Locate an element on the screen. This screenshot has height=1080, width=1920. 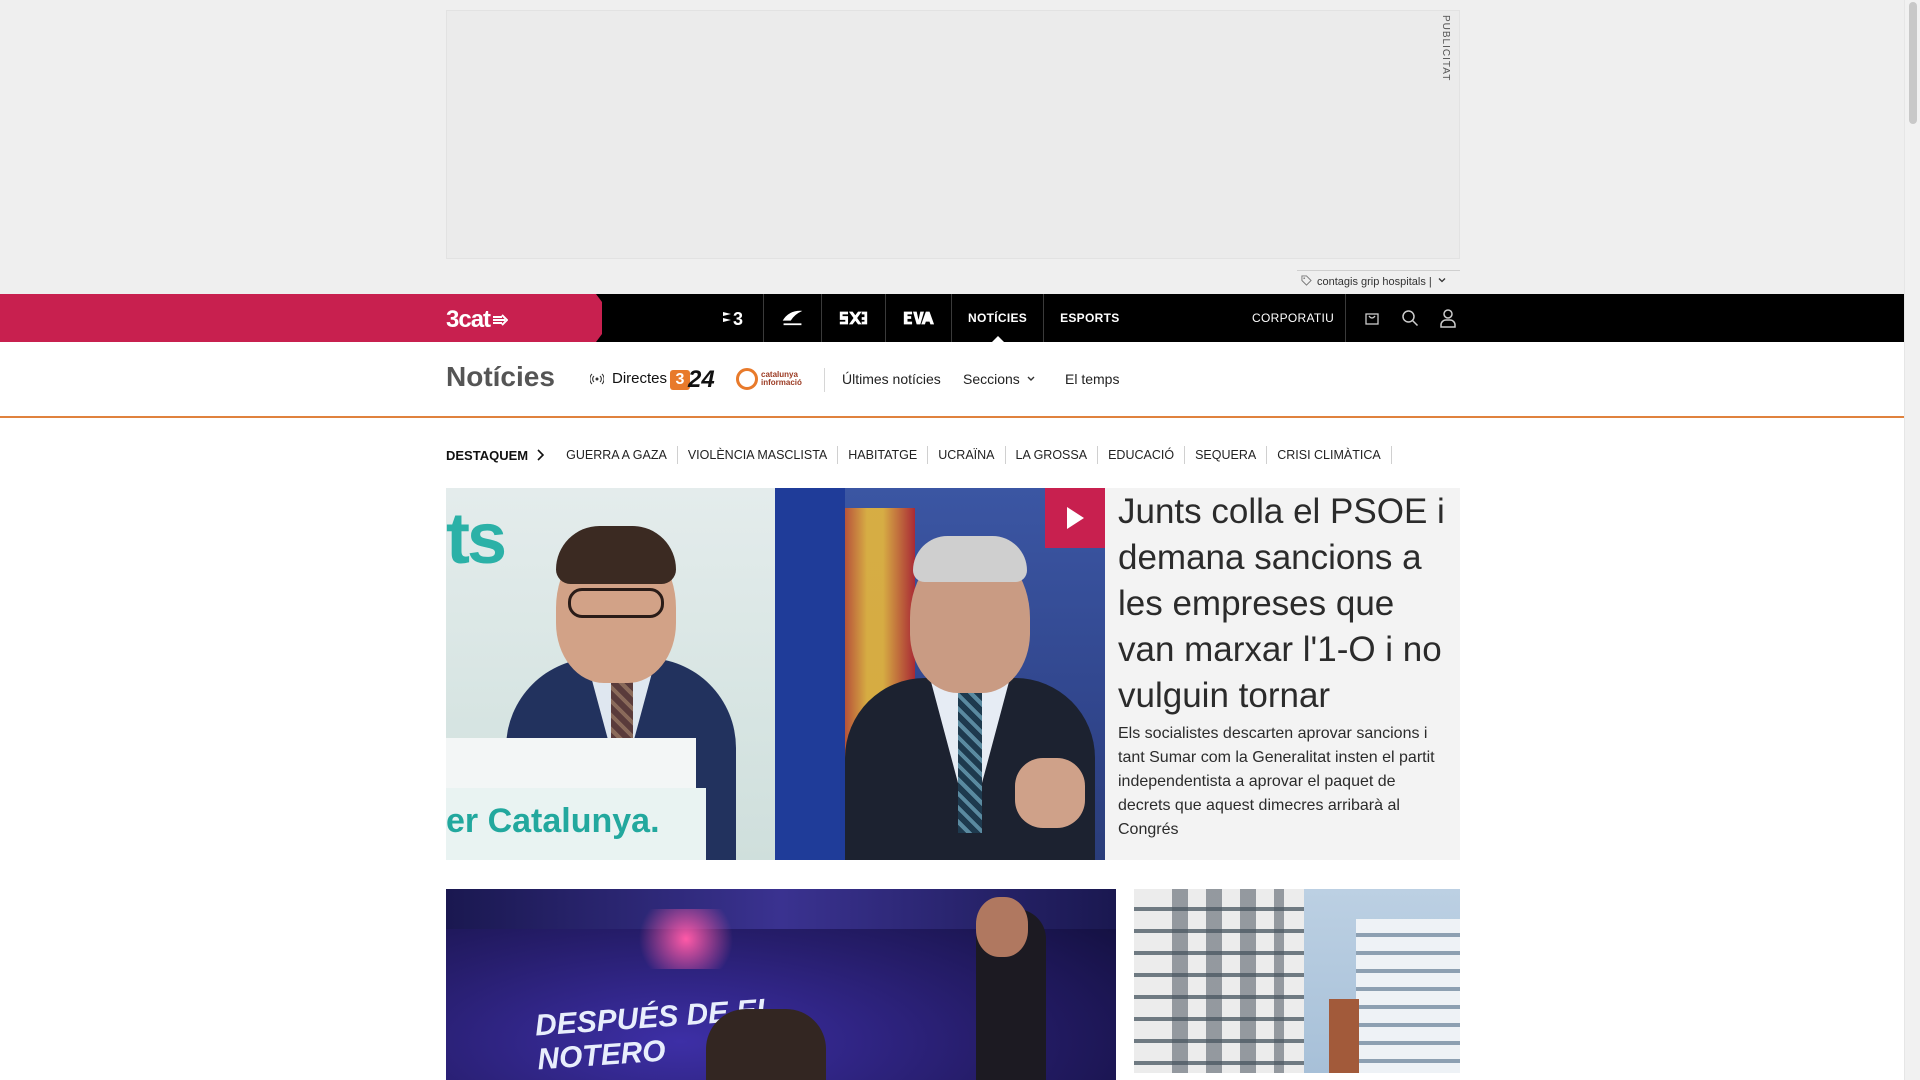
person-hand is located at coordinates (1050, 793).